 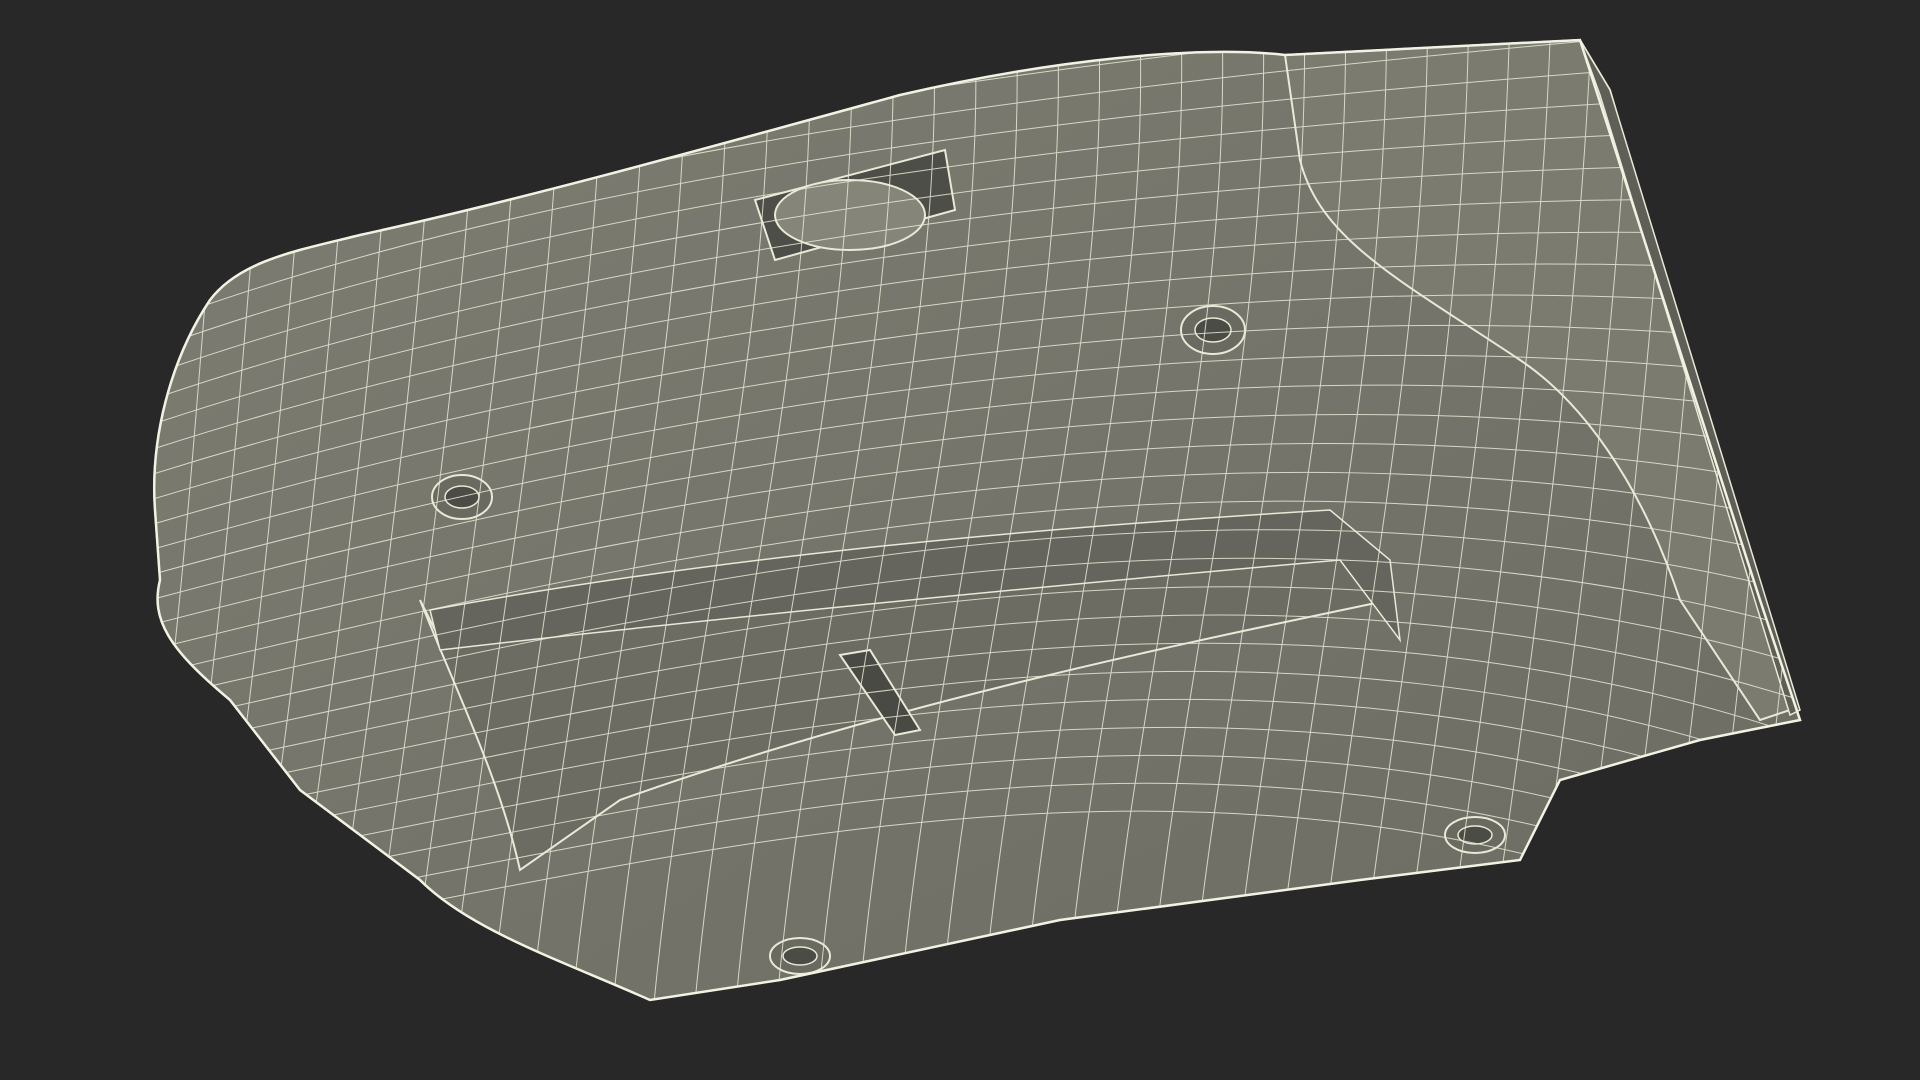 I want to click on model-scroll-wheel, so click(x=850, y=215).